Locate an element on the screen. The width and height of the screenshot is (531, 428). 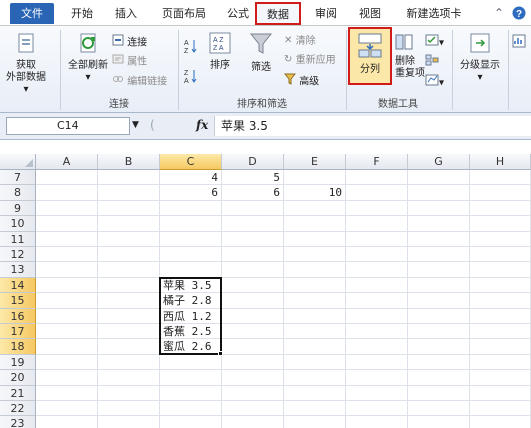
cell-g20 is located at coordinates (439, 378).